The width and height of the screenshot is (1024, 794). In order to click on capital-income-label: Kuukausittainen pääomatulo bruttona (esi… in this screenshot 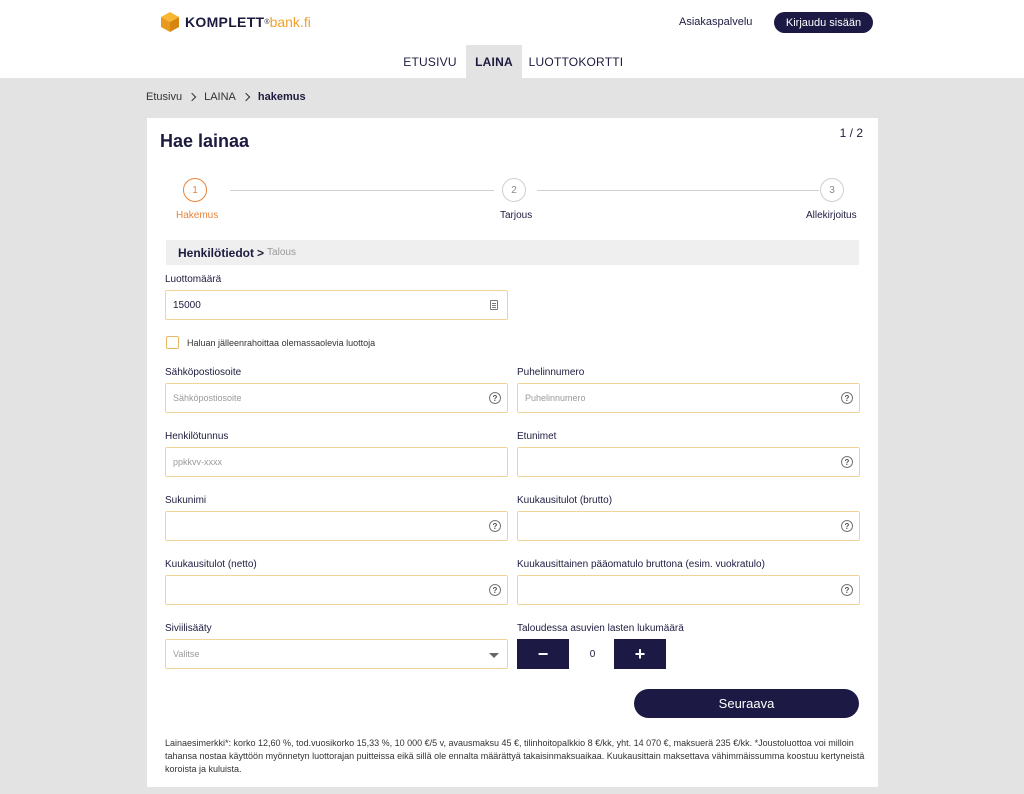, I will do `click(641, 564)`.